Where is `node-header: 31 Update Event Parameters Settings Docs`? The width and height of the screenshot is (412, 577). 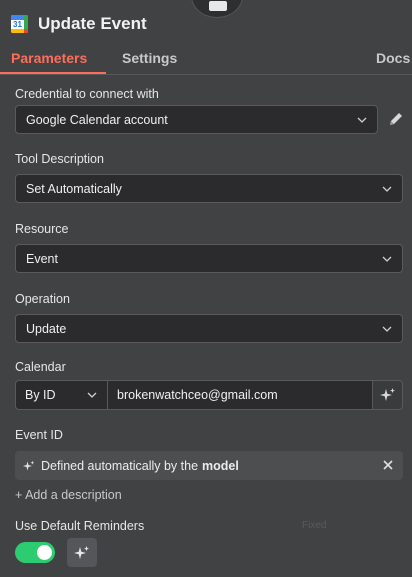
node-header: 31 Update Event Parameters Settings Docs is located at coordinates (206, 37).